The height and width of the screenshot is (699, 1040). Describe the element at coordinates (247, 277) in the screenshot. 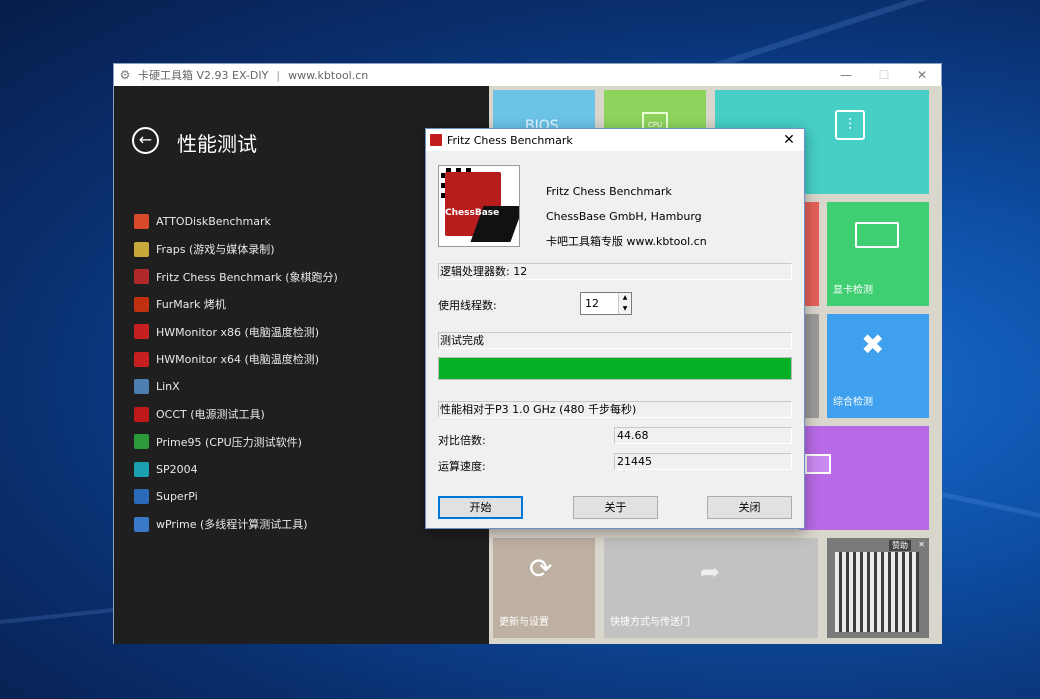

I see `tool-item-label: Fritz Chess Benchmark (象棋跑分)` at that location.